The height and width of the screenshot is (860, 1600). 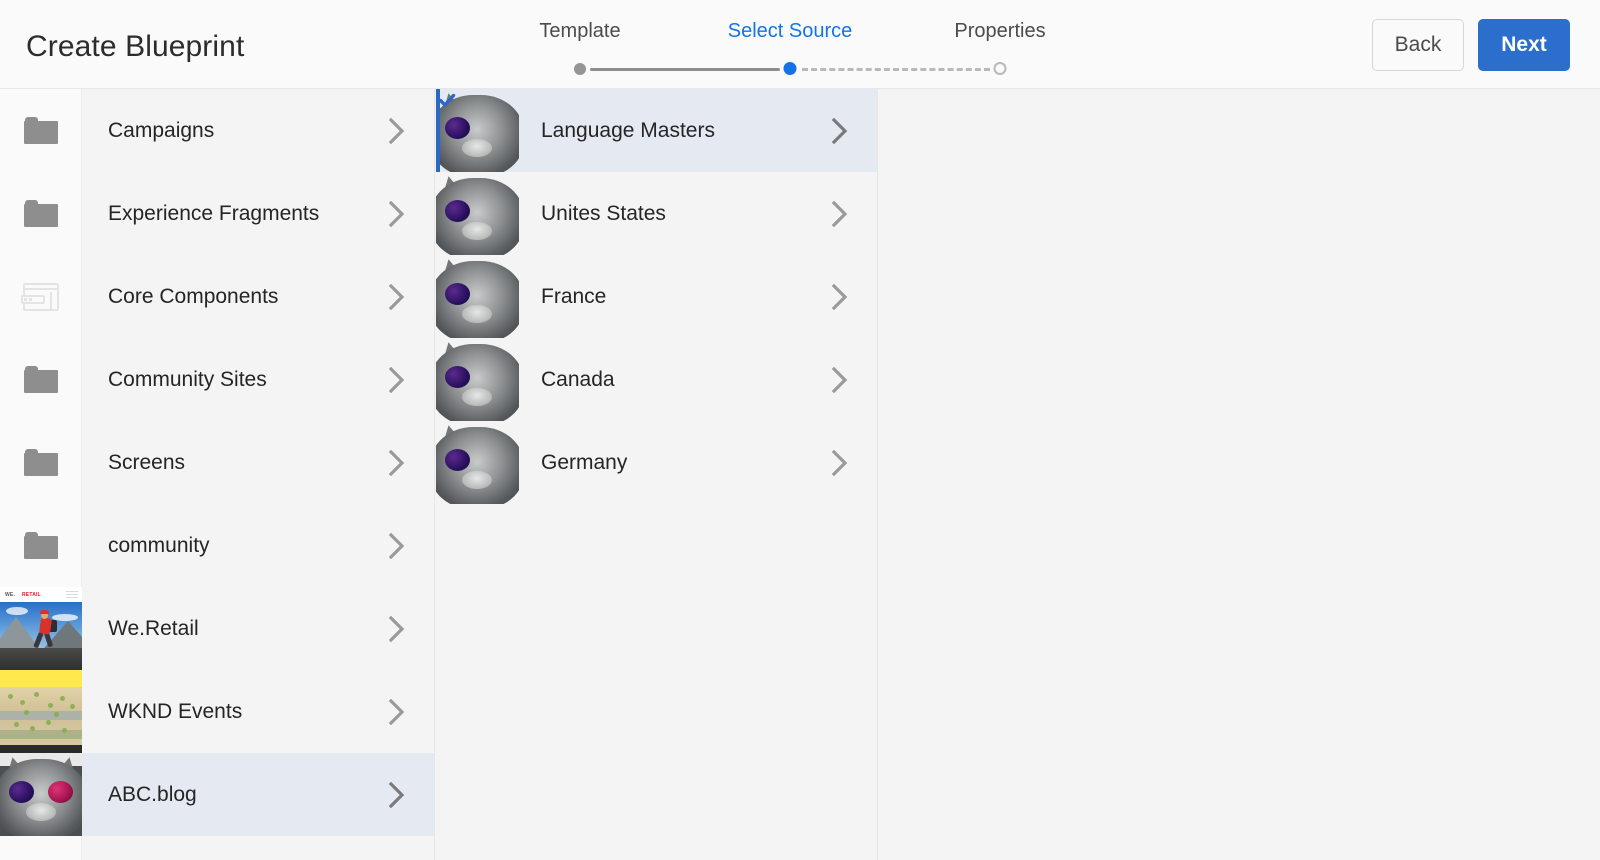 What do you see at coordinates (258, 628) in the screenshot?
I see `source-list-item: We.Retail` at bounding box center [258, 628].